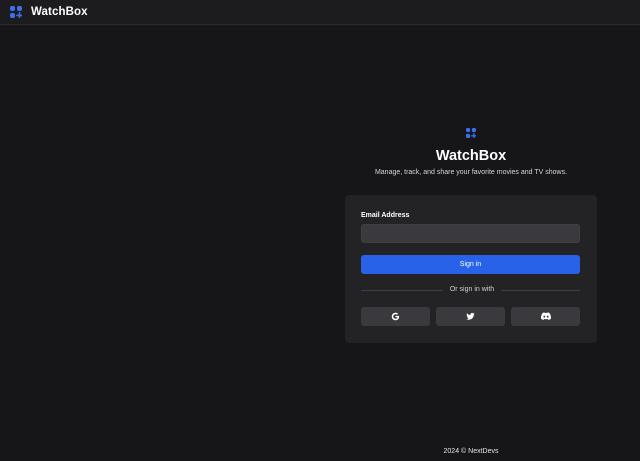  Describe the element at coordinates (385, 215) in the screenshot. I see `email-label: Email Address` at that location.